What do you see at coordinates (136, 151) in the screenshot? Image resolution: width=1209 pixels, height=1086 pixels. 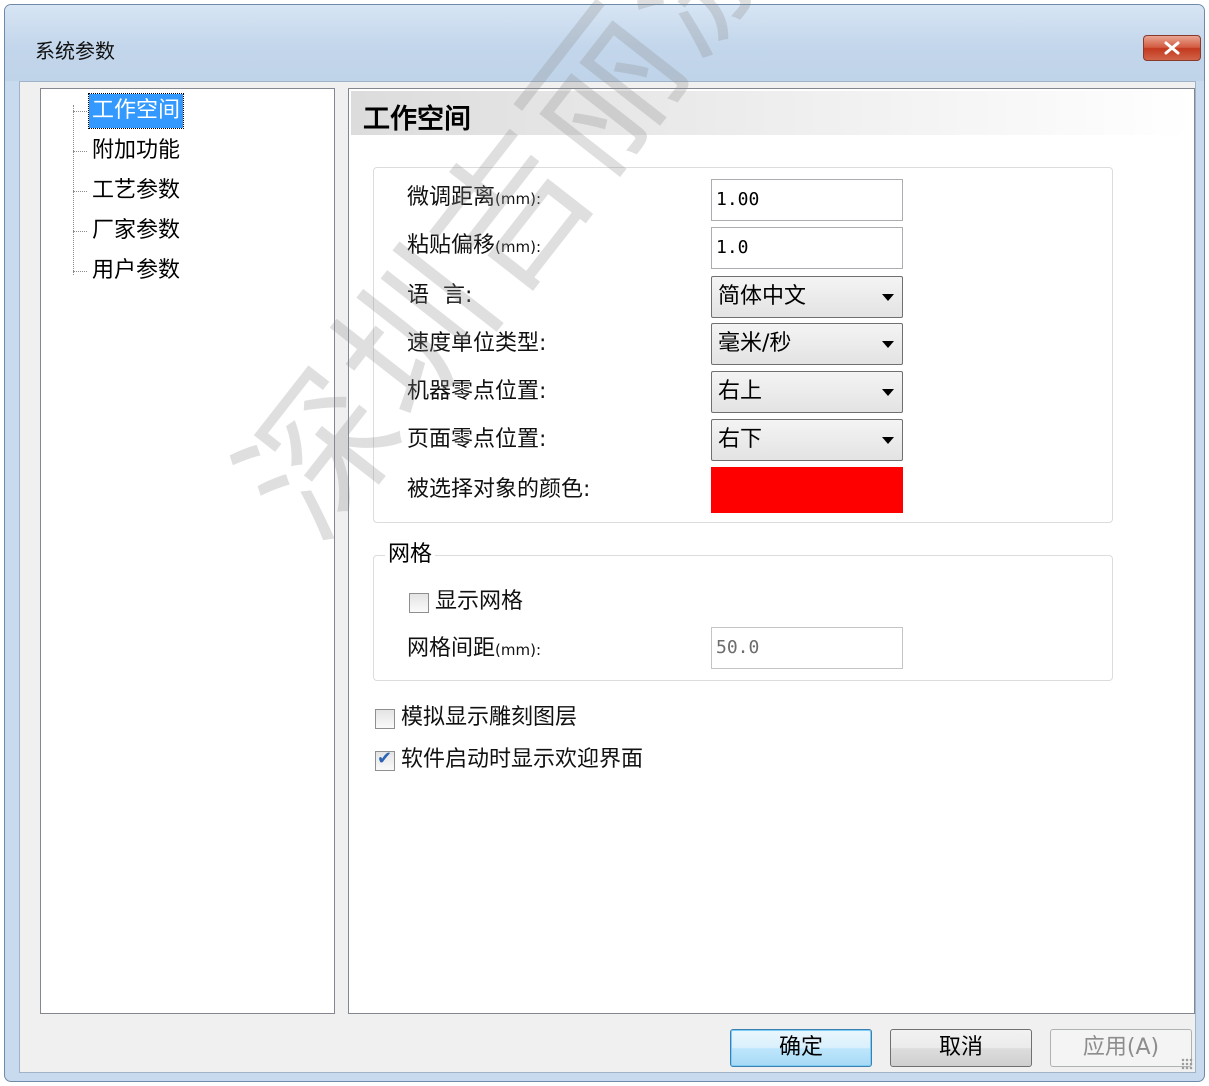 I see `tree-item-add-ons: 附加功能` at bounding box center [136, 151].